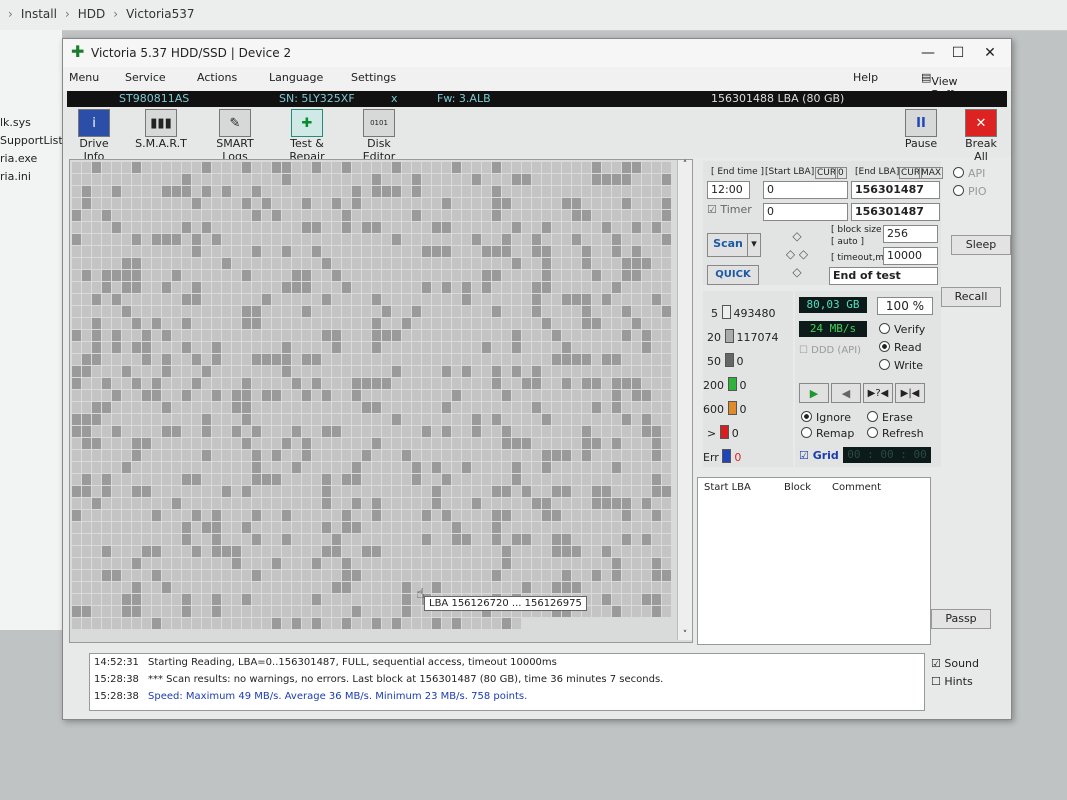 The height and width of the screenshot is (800, 1067). What do you see at coordinates (797, 255) in the screenshot?
I see `direction-pad: ◇ ◇ ◇ ◇` at bounding box center [797, 255].